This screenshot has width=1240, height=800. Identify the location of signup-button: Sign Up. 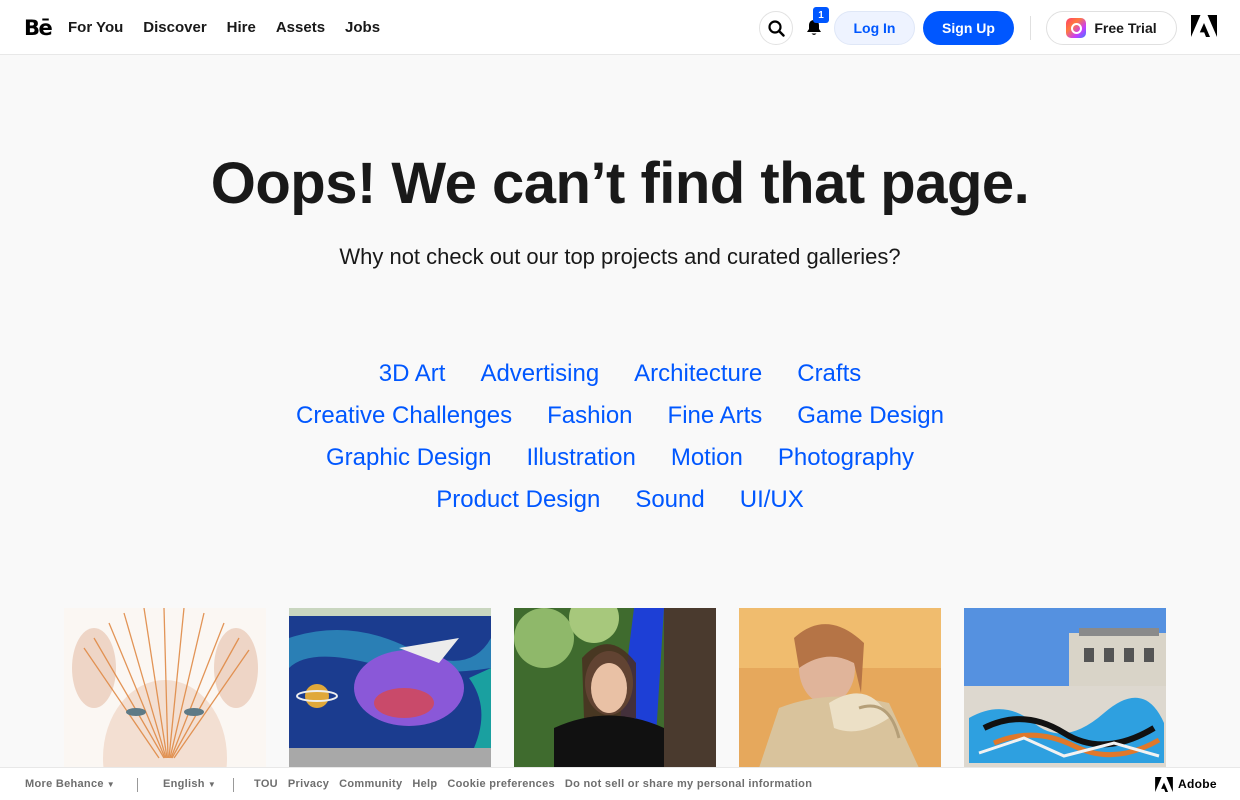
(968, 28).